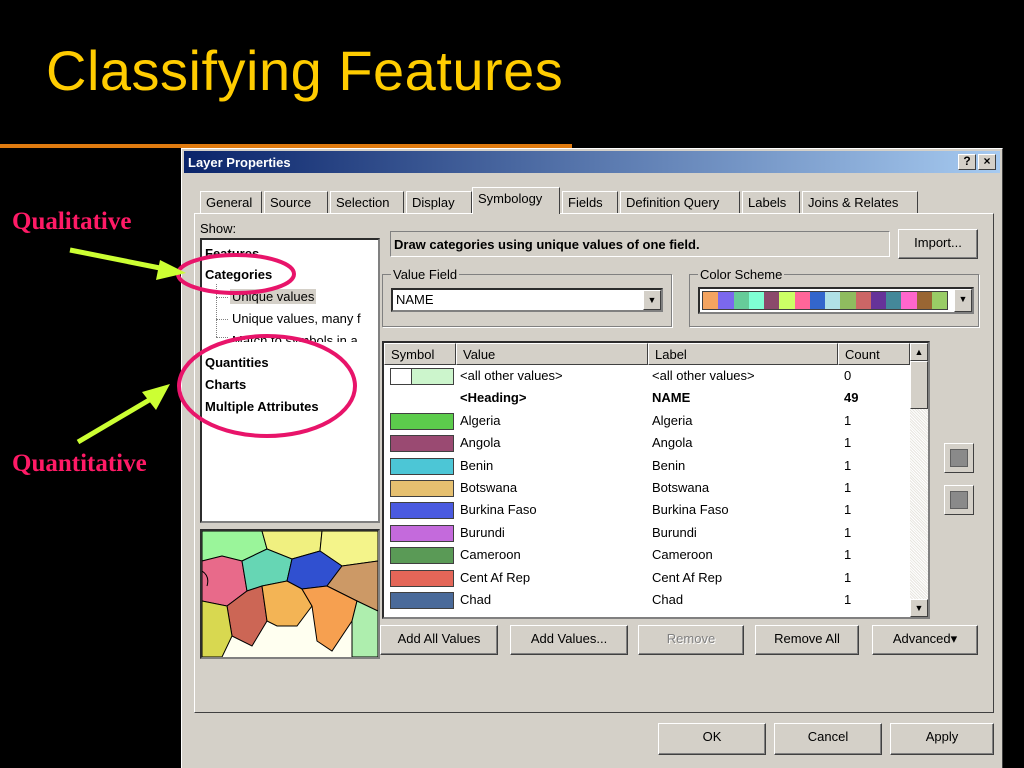 The height and width of the screenshot is (768, 1024). I want to click on scroll-up-button: ▲, so click(919, 352).